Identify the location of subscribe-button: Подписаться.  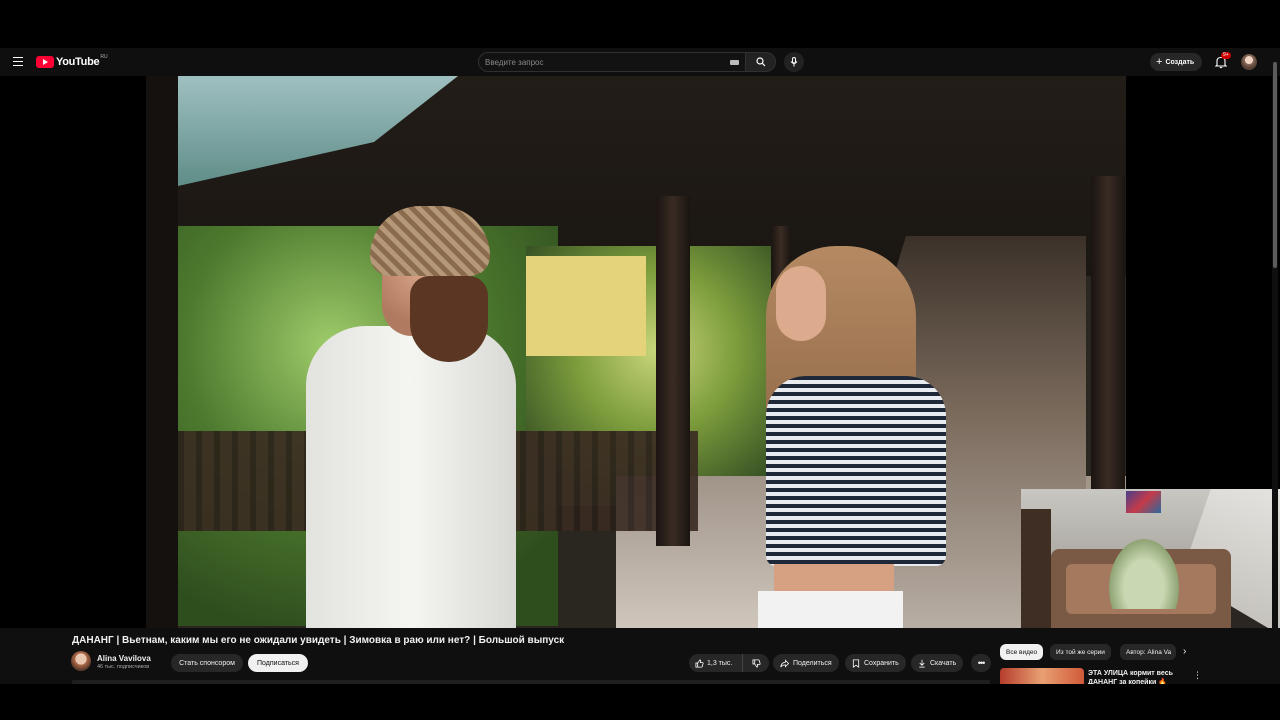
(278, 663).